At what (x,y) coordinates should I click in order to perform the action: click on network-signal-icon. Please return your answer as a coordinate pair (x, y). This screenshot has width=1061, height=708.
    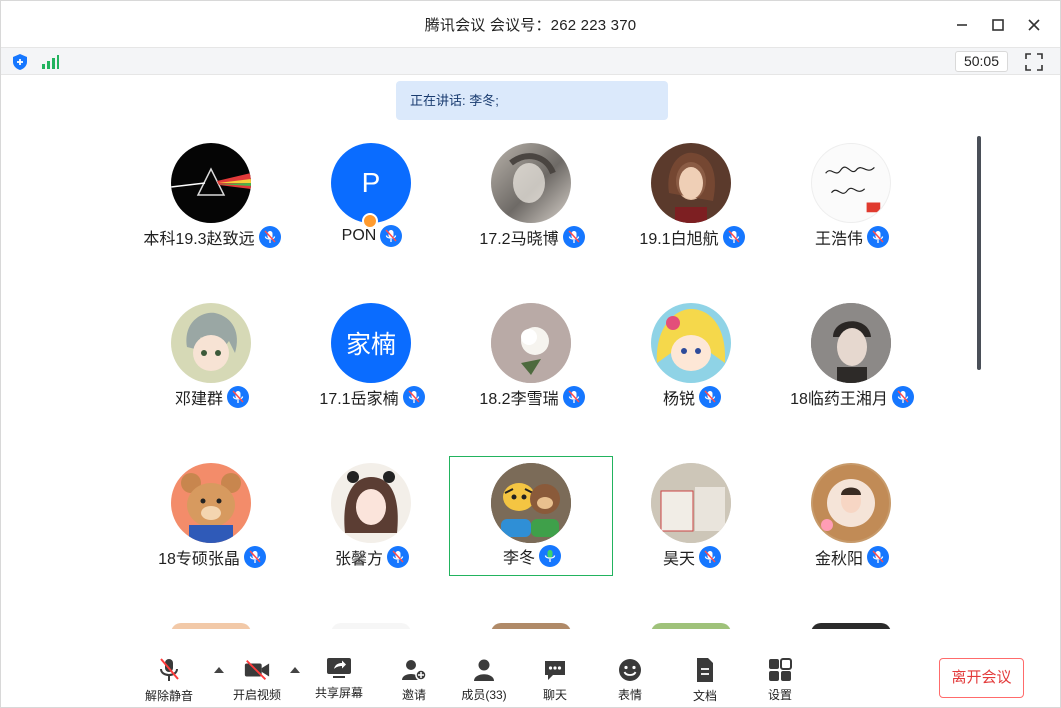
    Looking at the image, I should click on (50, 62).